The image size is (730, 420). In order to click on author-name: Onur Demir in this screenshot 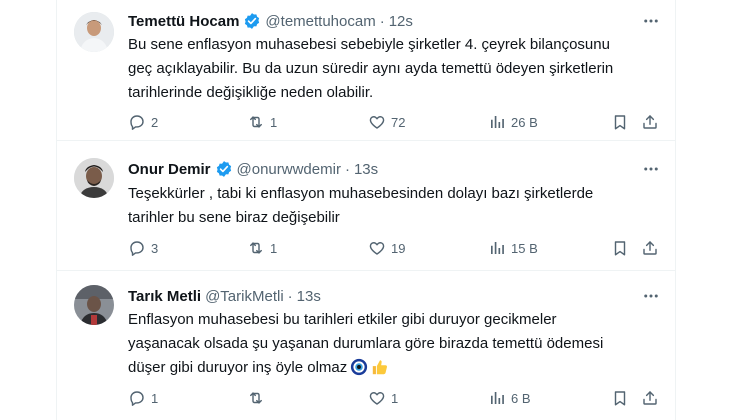, I will do `click(169, 169)`.